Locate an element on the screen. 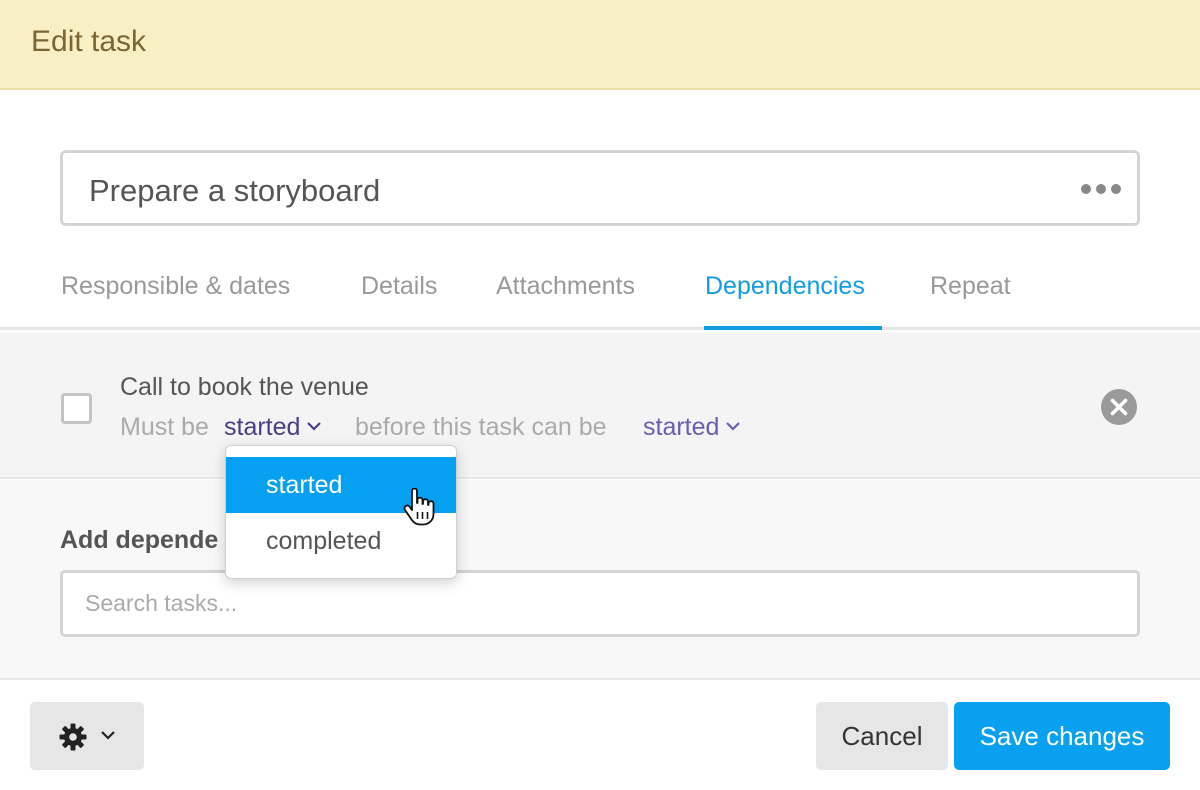 The height and width of the screenshot is (790, 1200). tab-dependencies: Dependencies is located at coordinates (785, 286).